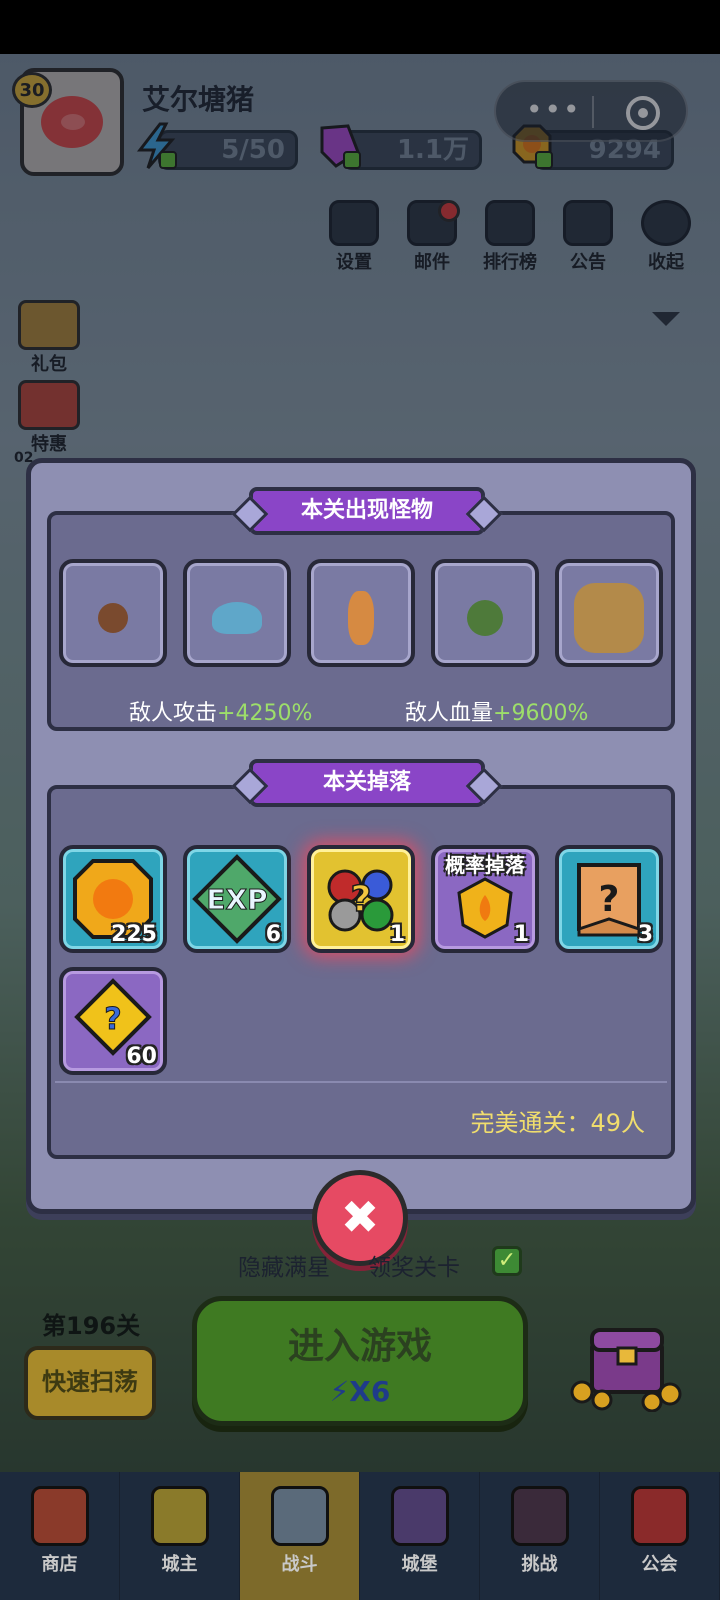 Image resolution: width=720 pixels, height=1600 pixels. What do you see at coordinates (645, 934) in the screenshot?
I see `item-count: 3` at bounding box center [645, 934].